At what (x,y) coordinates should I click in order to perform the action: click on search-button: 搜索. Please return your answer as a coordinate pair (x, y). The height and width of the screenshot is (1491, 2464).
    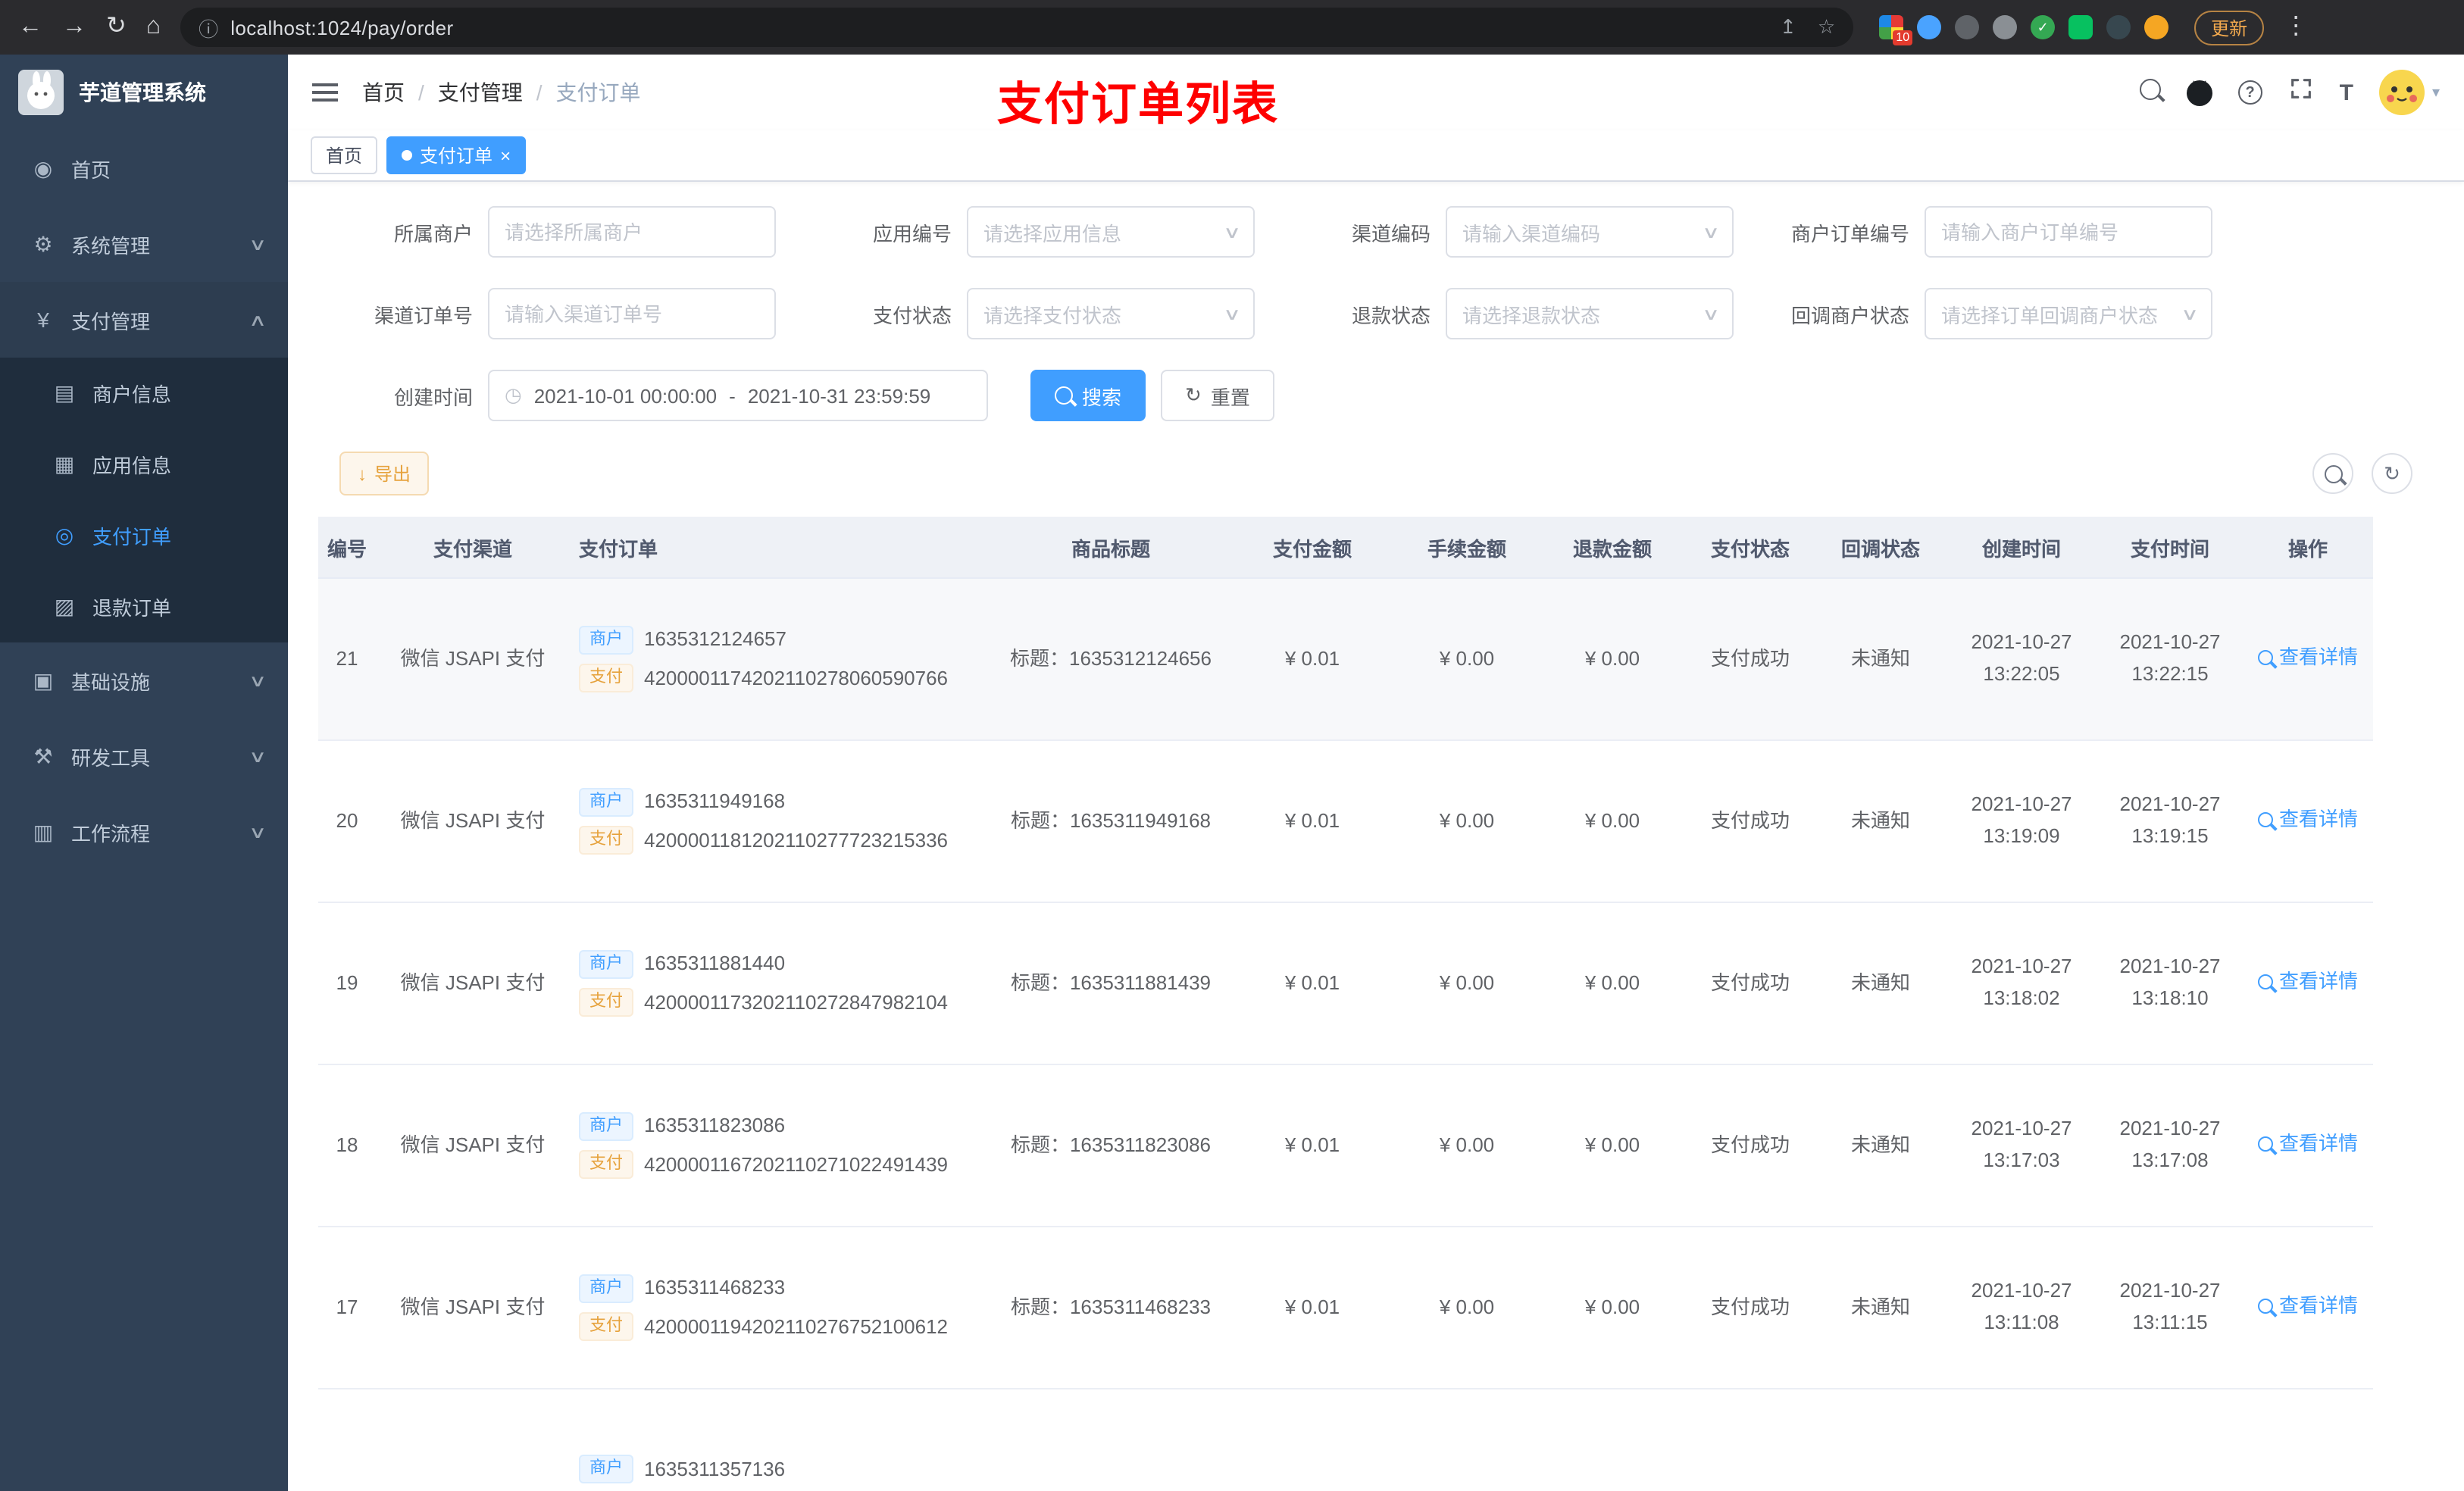
    Looking at the image, I should click on (1088, 395).